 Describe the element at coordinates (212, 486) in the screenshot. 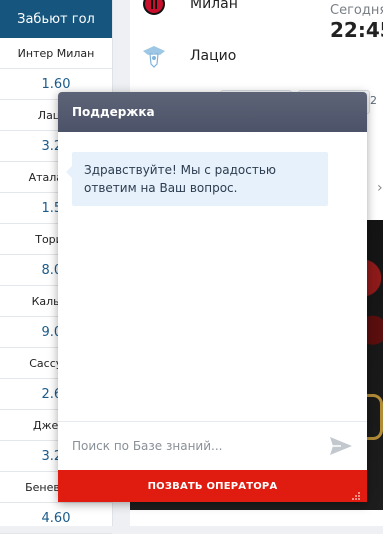

I see `call-operator-button: ПОЗВАТЬ ОПЕРАТОРА` at that location.